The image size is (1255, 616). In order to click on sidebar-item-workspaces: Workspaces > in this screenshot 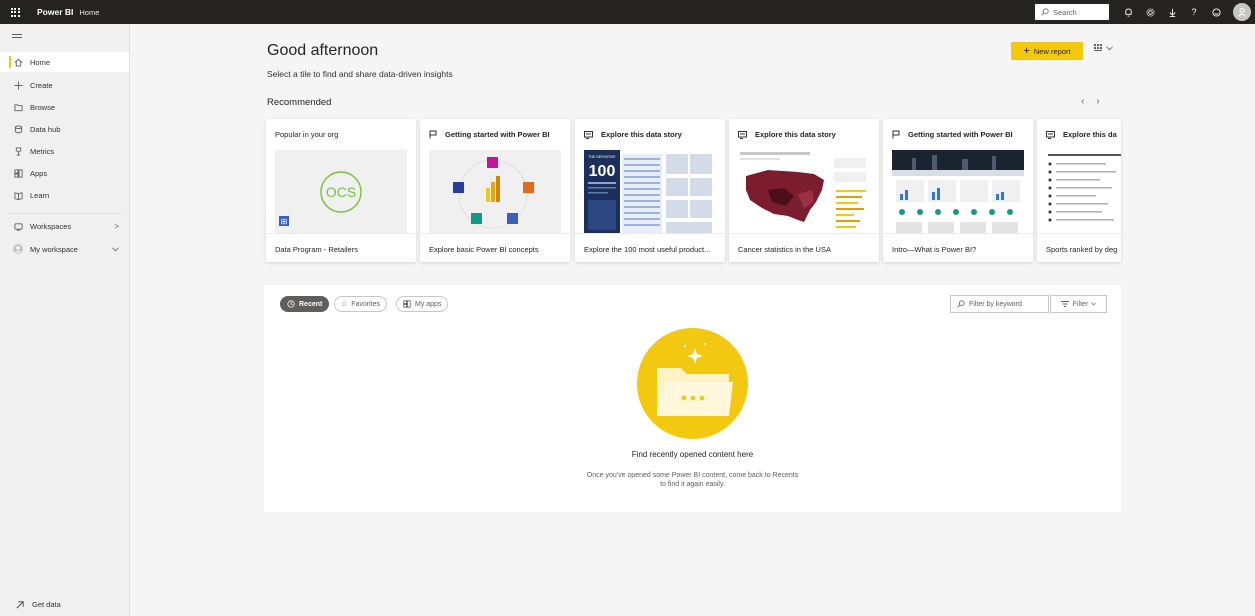, I will do `click(64, 226)`.